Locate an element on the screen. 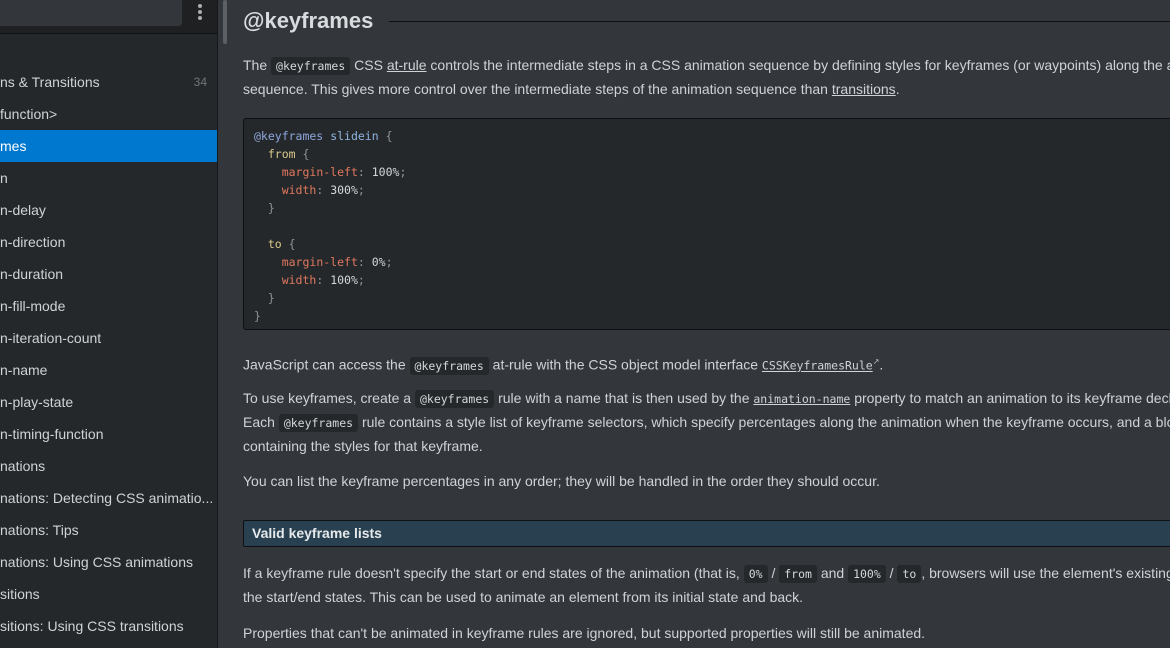 Image resolution: width=1170 pixels, height=648 pixels. sidebar-item-css-animations-tips: nations: Tips is located at coordinates (108, 530).